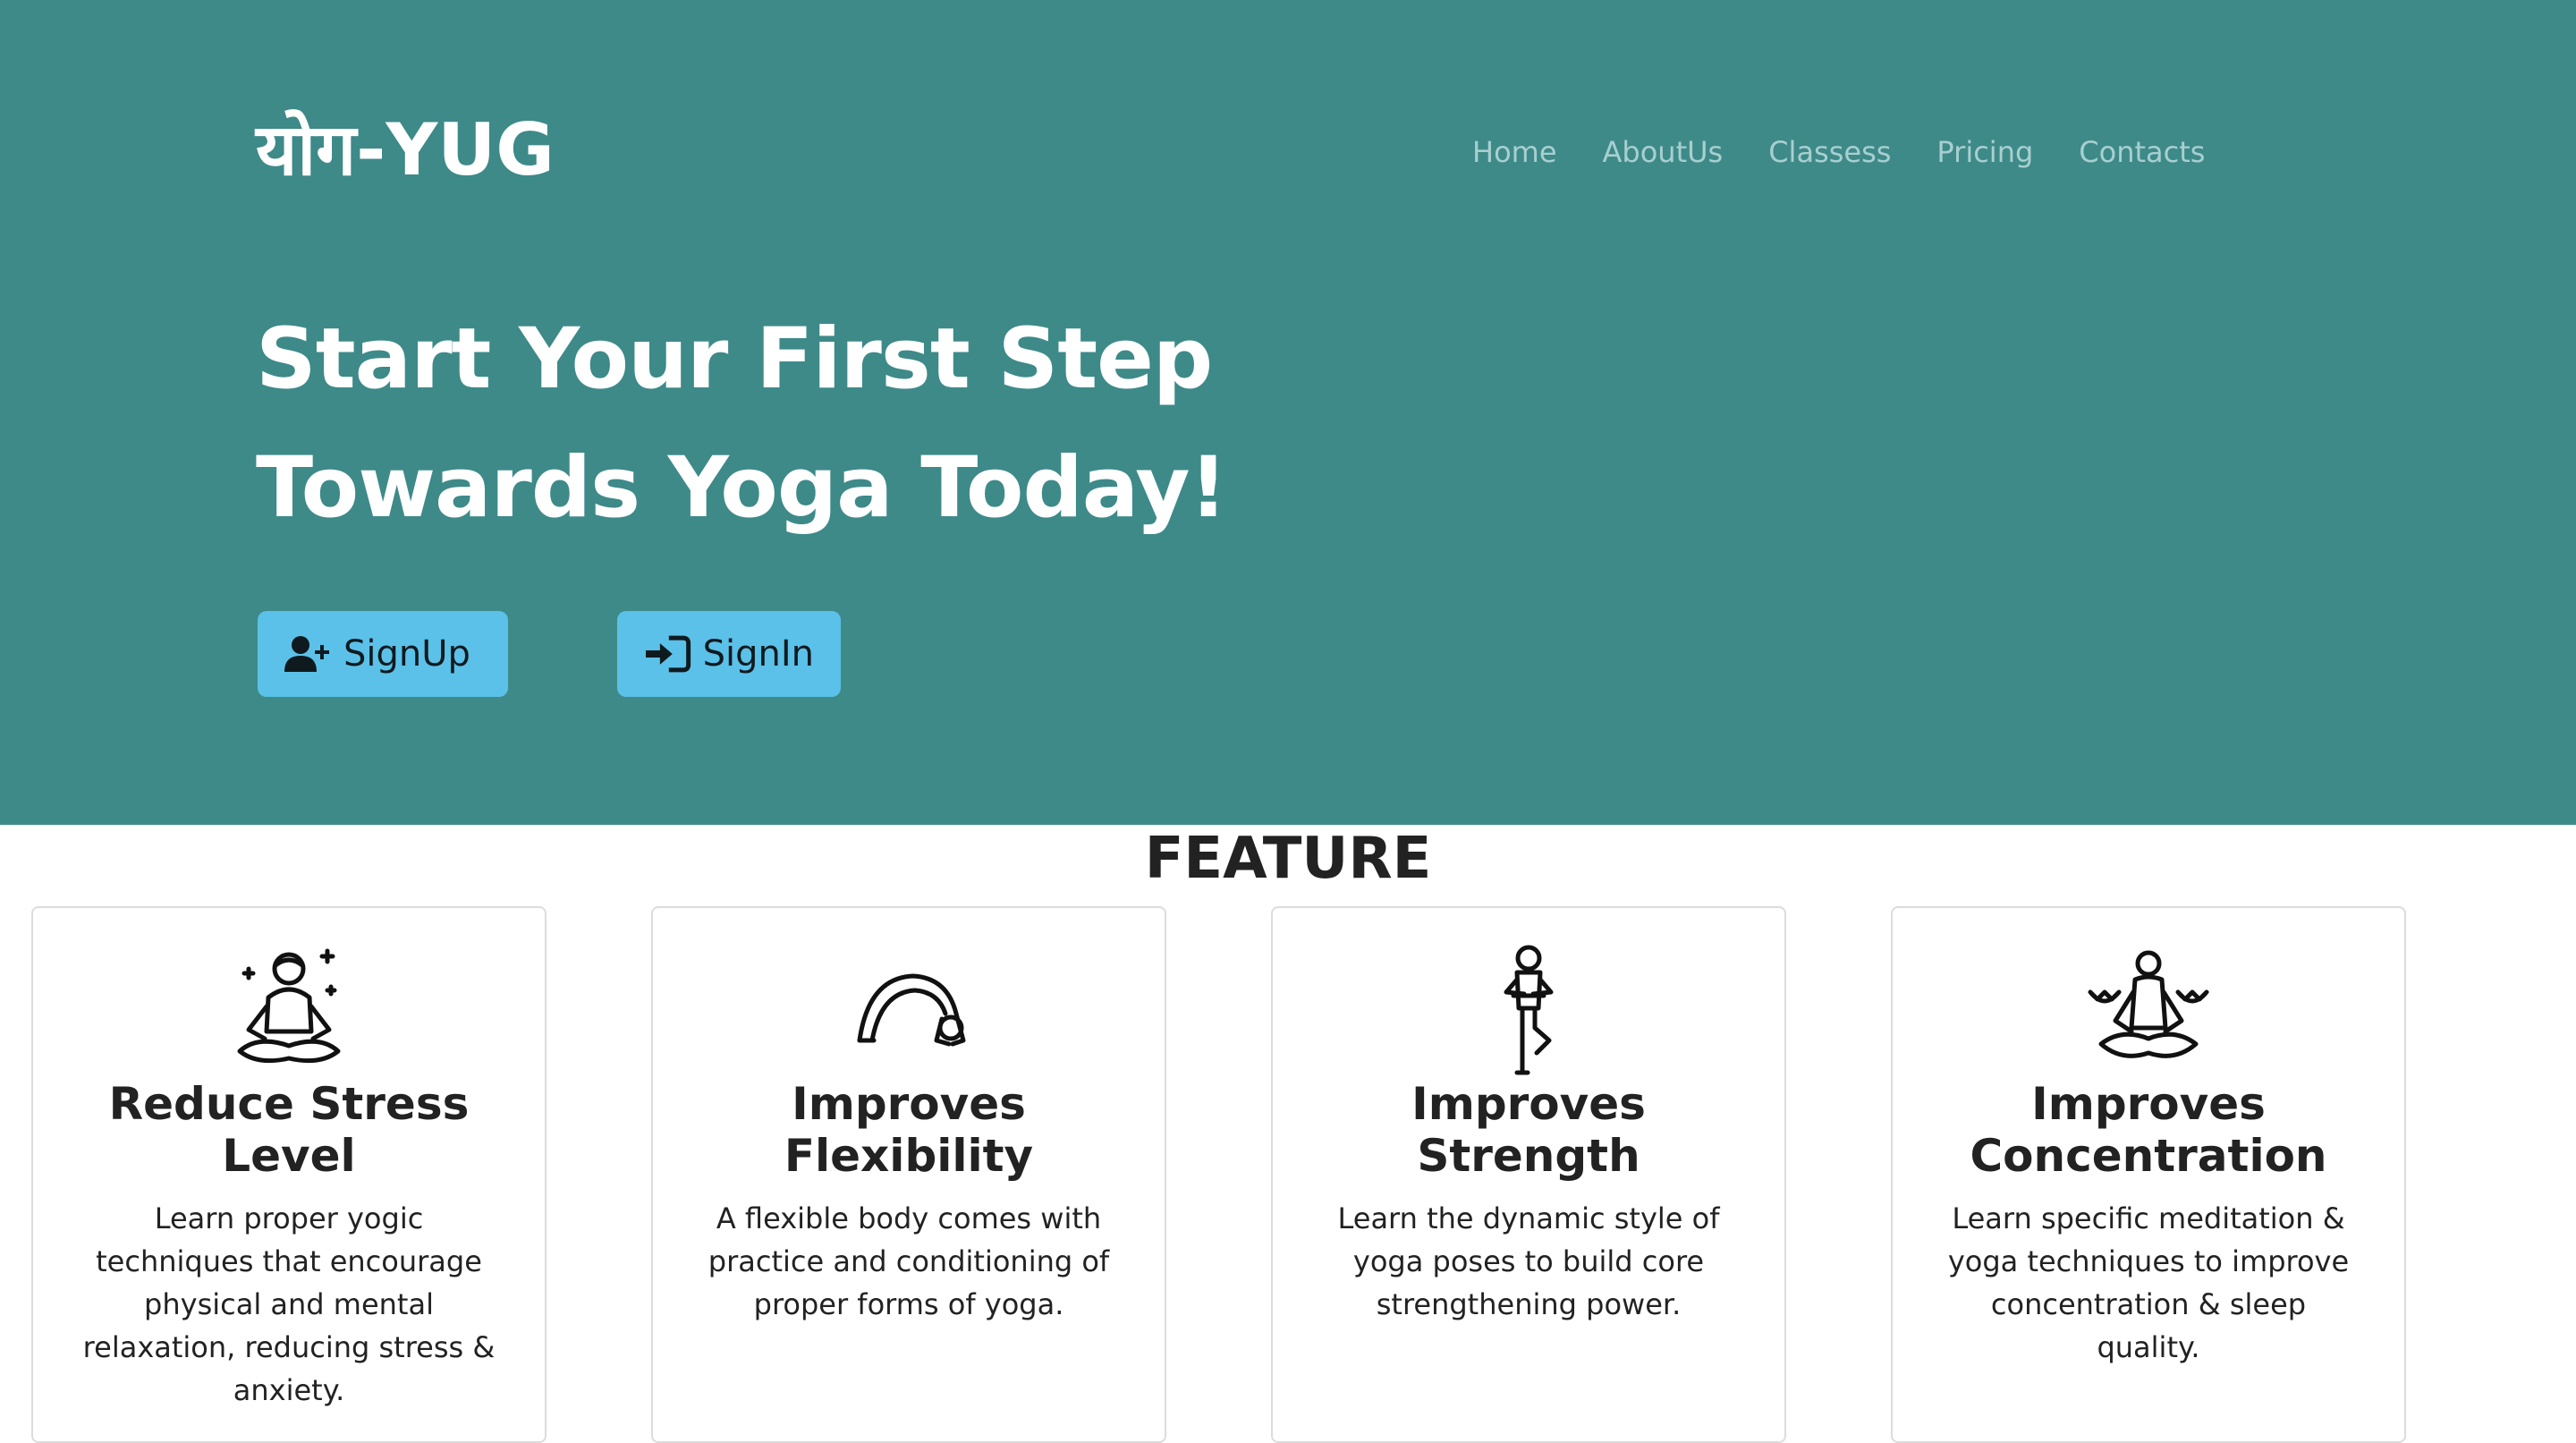  Describe the element at coordinates (1514, 152) in the screenshot. I see `nav-item-home: Home` at that location.